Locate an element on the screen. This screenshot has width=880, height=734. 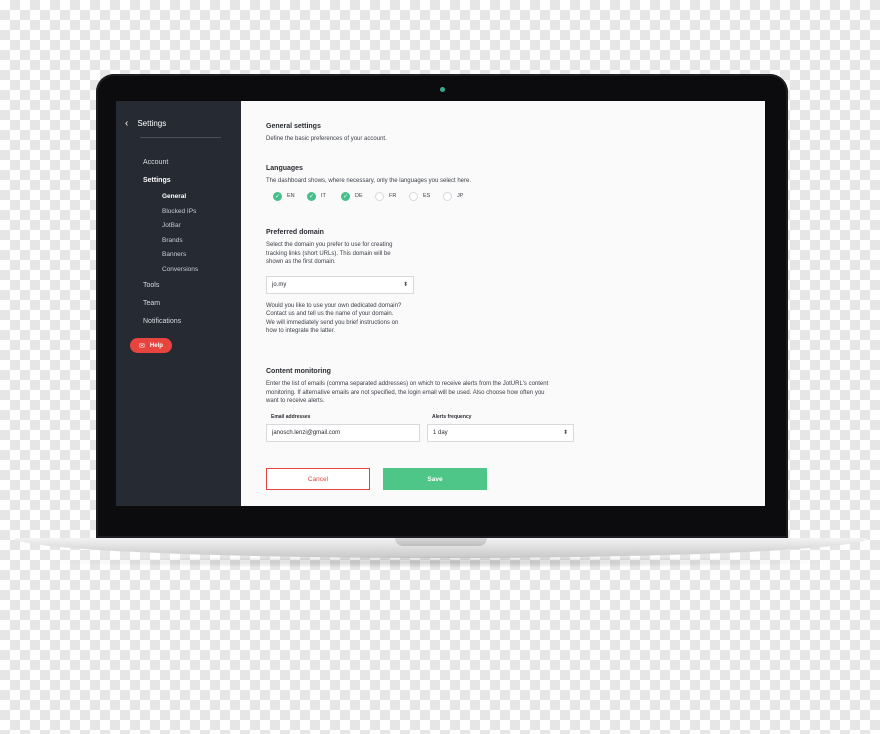
language-option-es: ES is located at coordinates (426, 196).